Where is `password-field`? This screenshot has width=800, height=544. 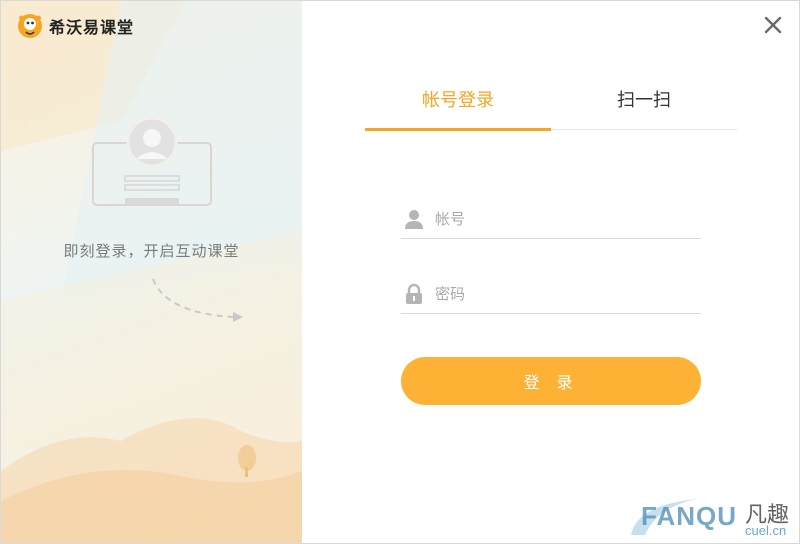
password-field is located at coordinates (551, 294).